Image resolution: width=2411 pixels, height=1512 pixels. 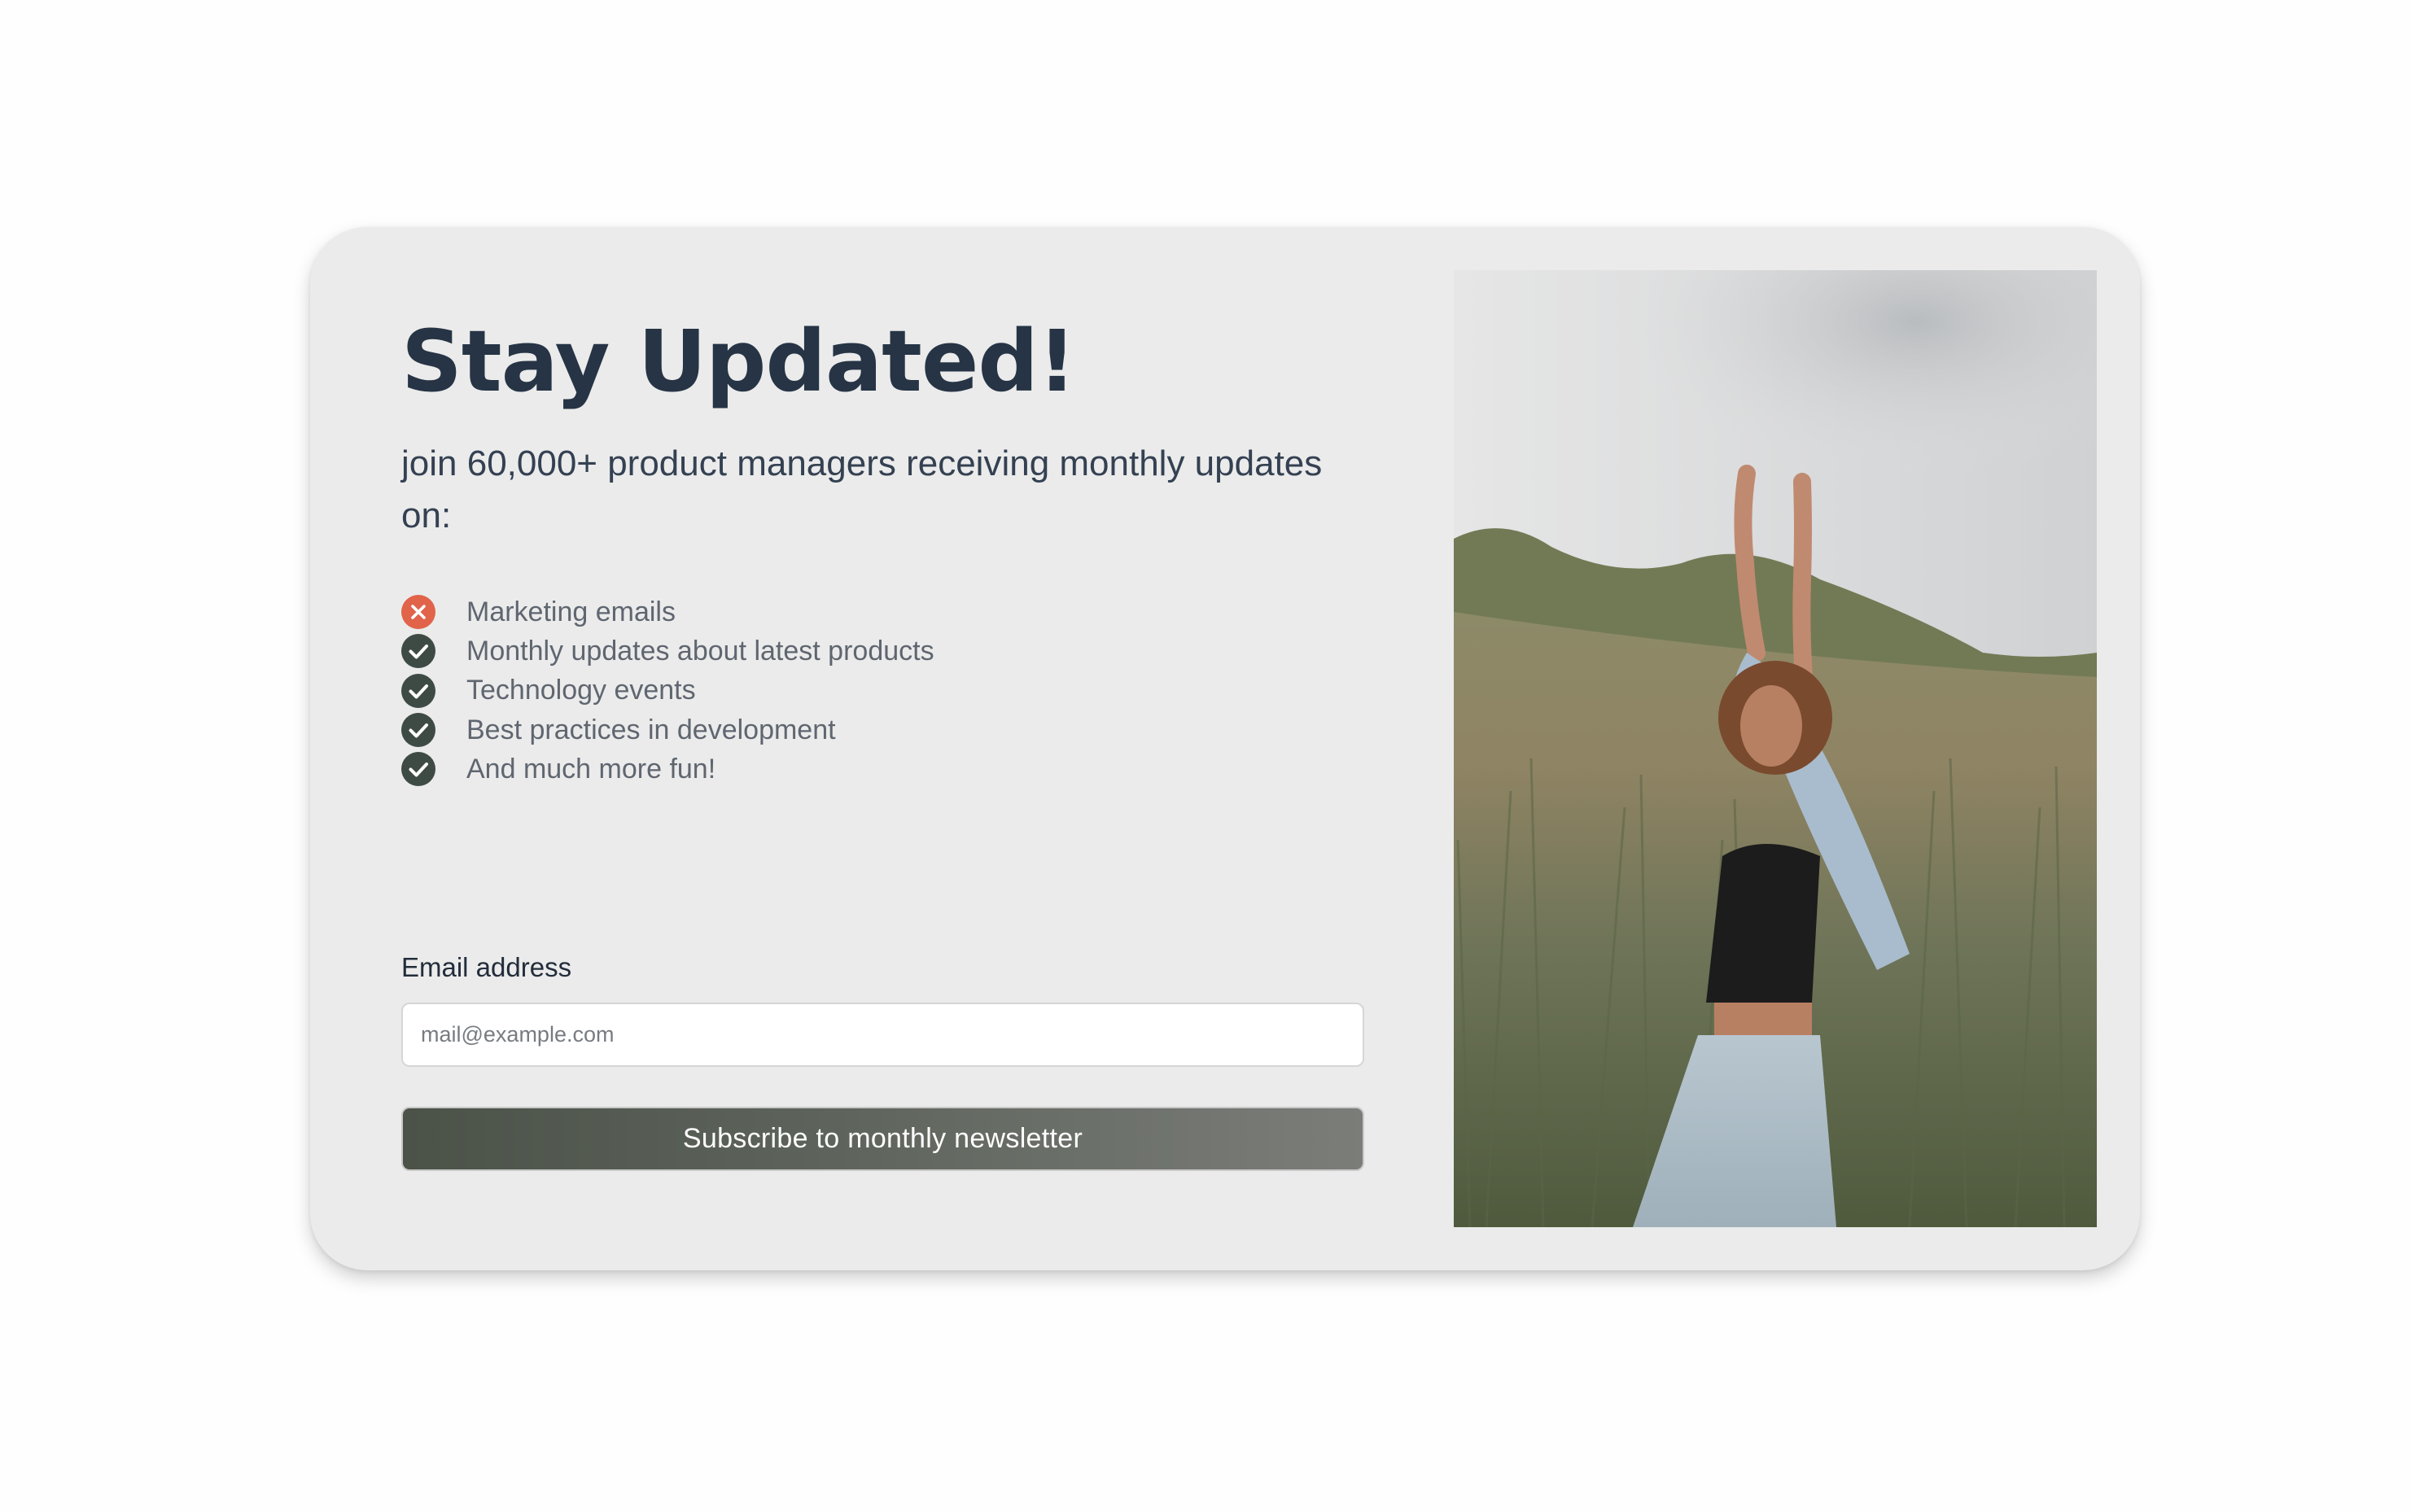 I want to click on list-item-label: Technology events, so click(x=581, y=690).